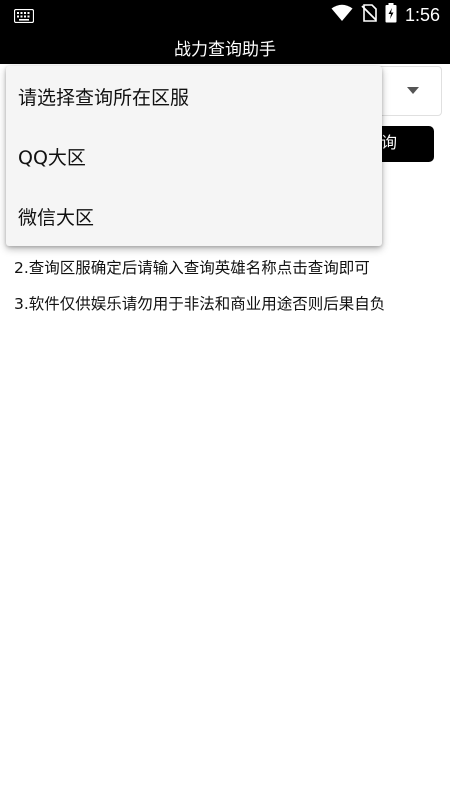  I want to click on status-time: 1:56, so click(422, 14).